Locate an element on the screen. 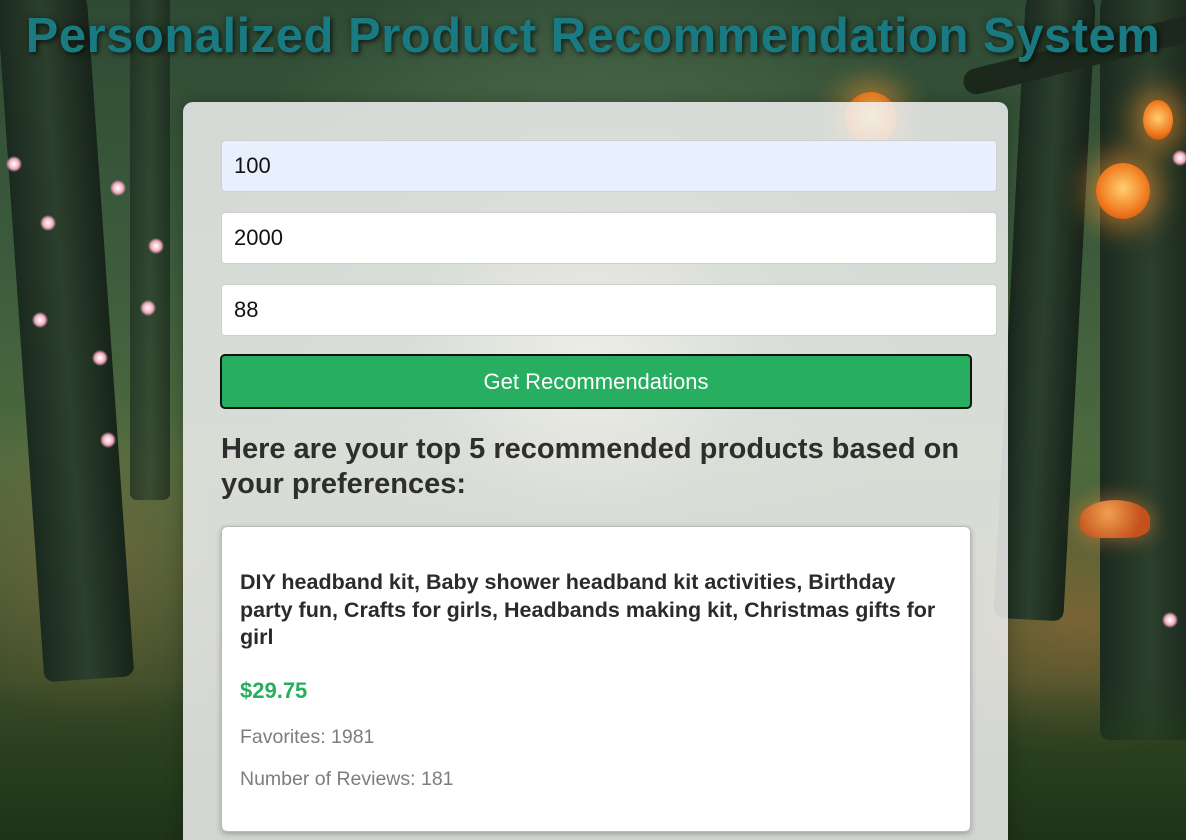 Image resolution: width=1186 pixels, height=840 pixels. product-favorites: Favorites: 1981 is located at coordinates (307, 736).